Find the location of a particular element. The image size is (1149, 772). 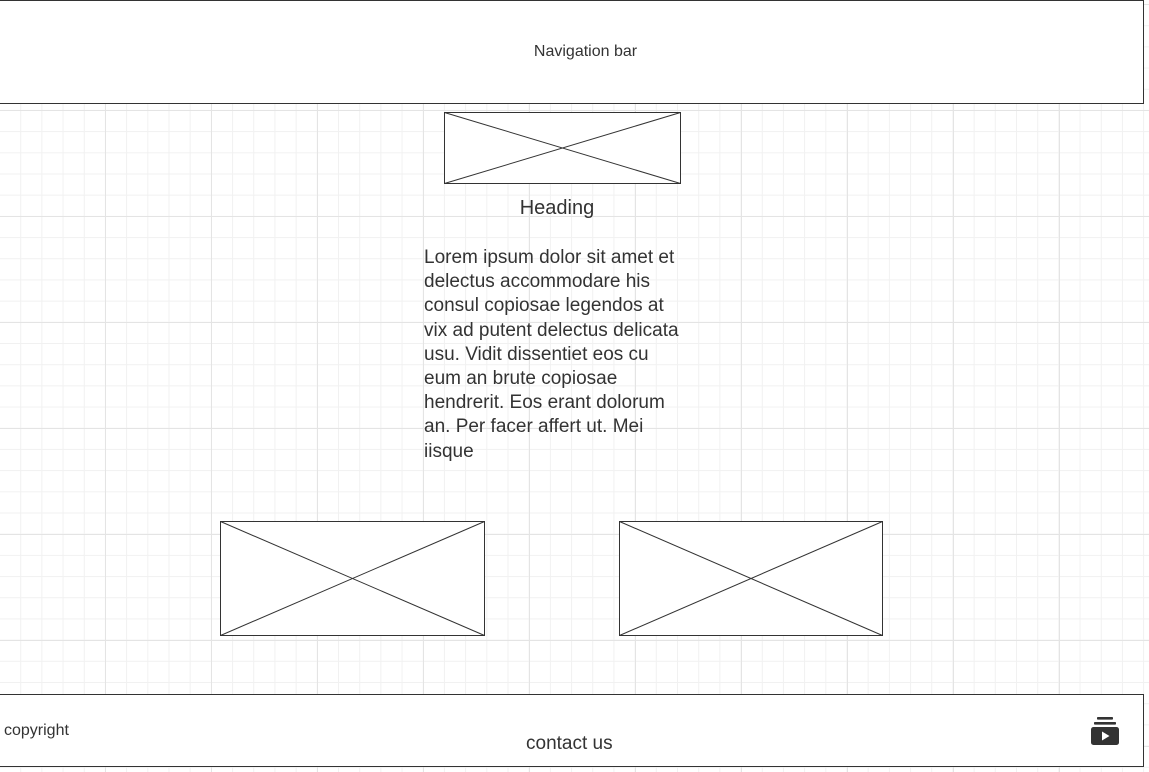

navigation-bar-label: Navigation bar is located at coordinates (585, 51).